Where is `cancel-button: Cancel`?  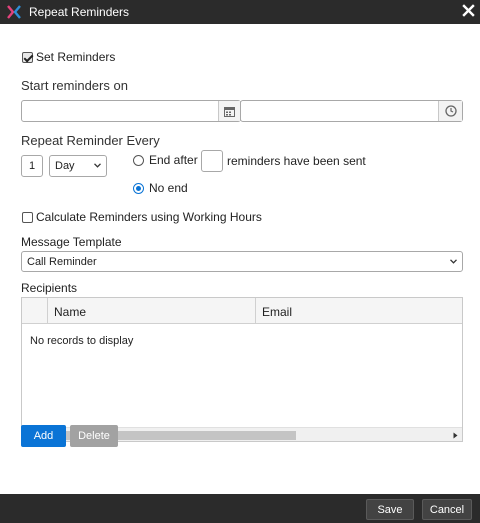
cancel-button: Cancel is located at coordinates (447, 509).